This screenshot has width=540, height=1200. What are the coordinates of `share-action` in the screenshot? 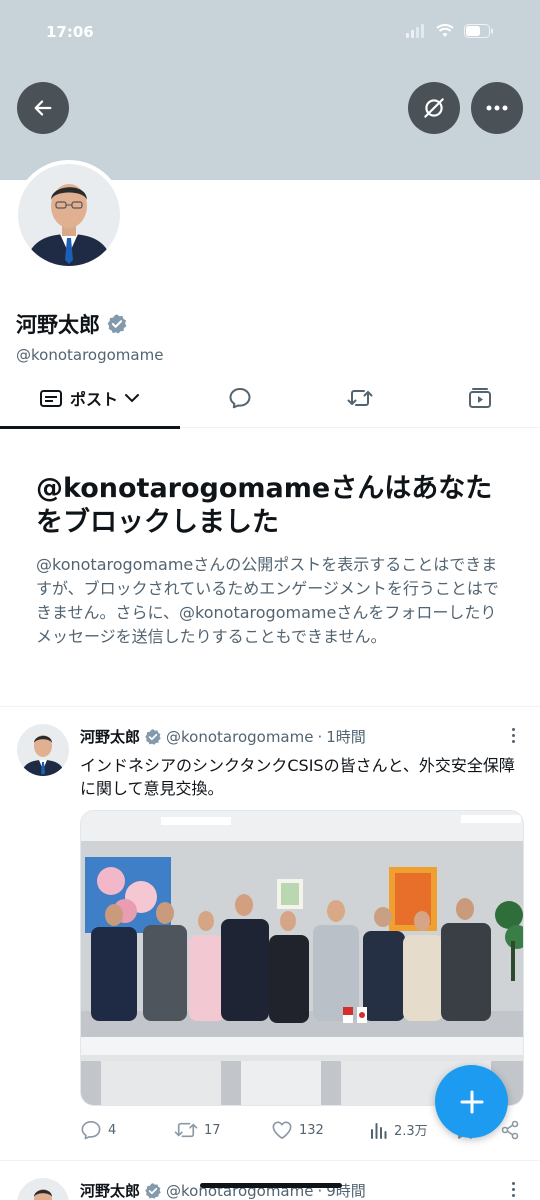 It's located at (510, 1130).